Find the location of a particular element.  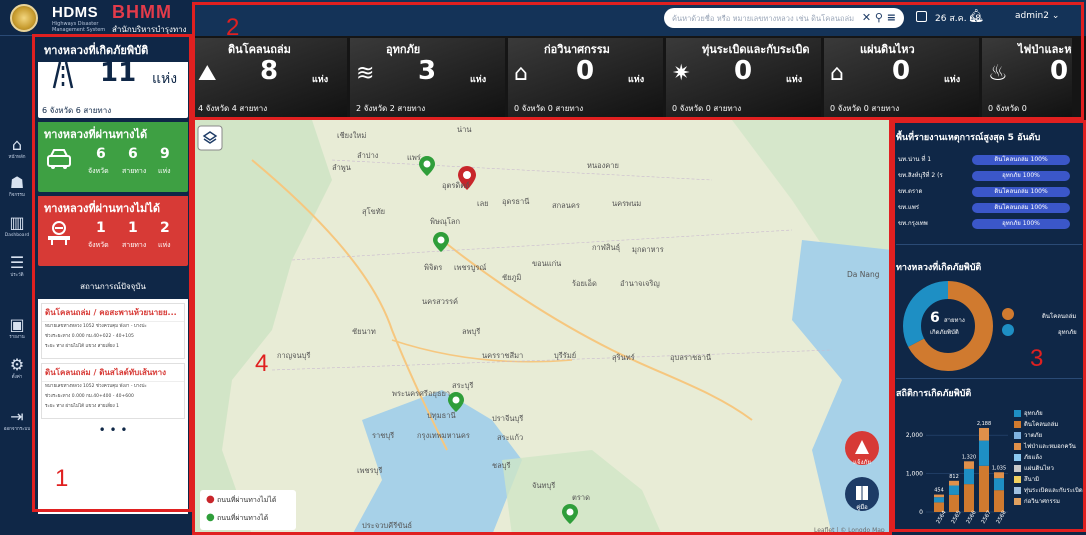

nav-settings: ⚙ ตั้งค่า is located at coordinates (17, 374).